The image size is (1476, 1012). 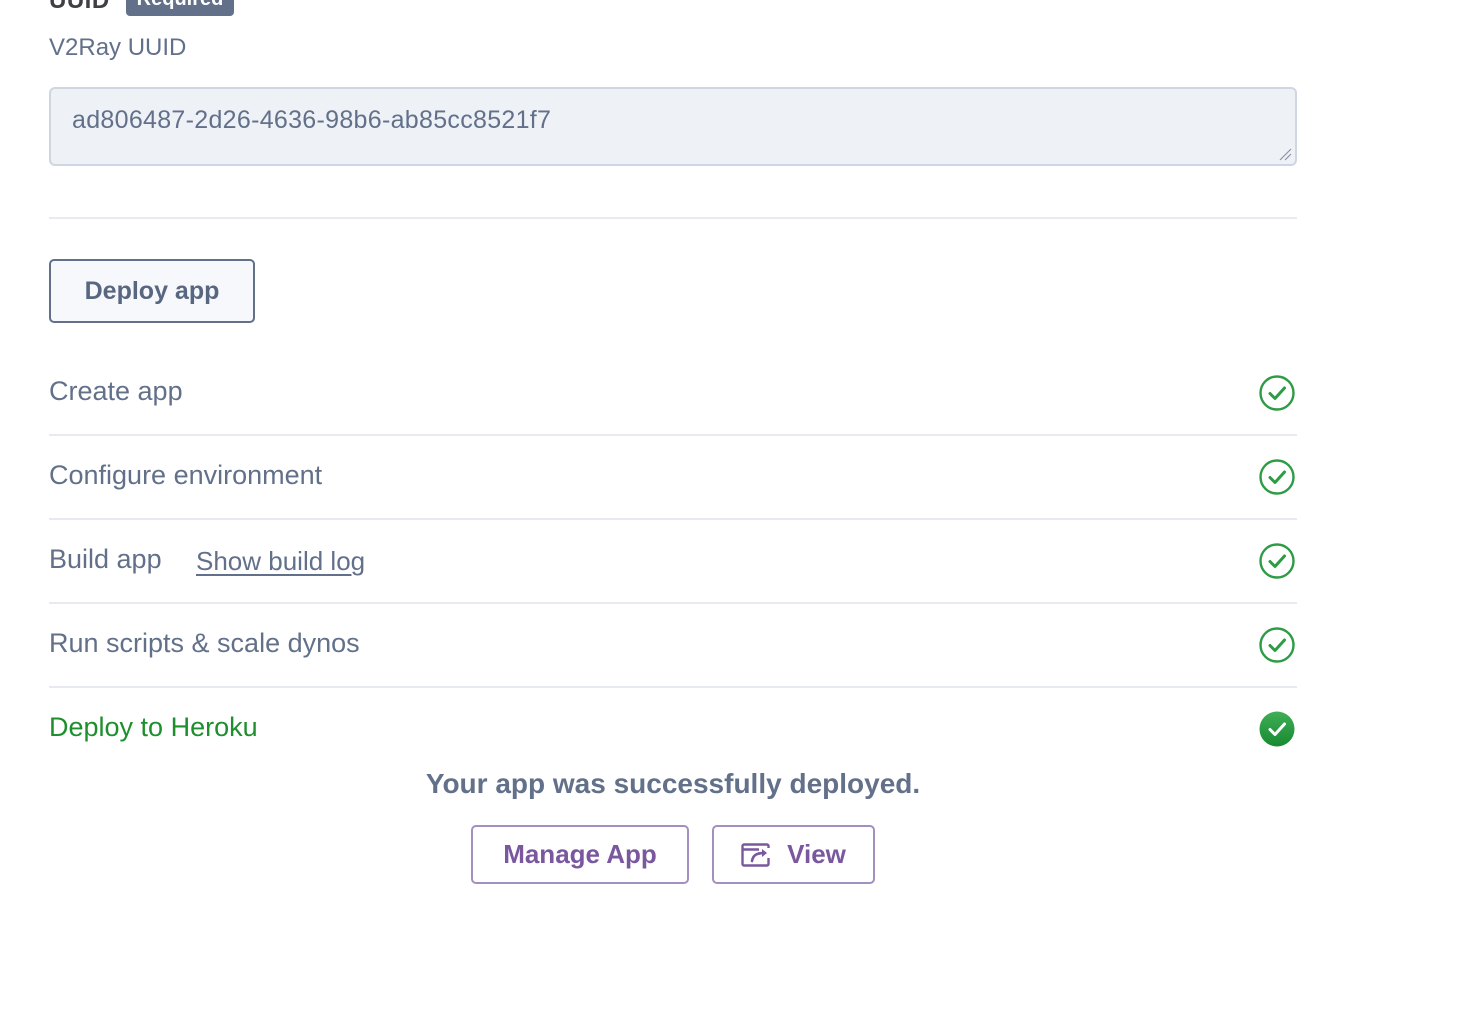 I want to click on view-app-button: View, so click(x=793, y=854).